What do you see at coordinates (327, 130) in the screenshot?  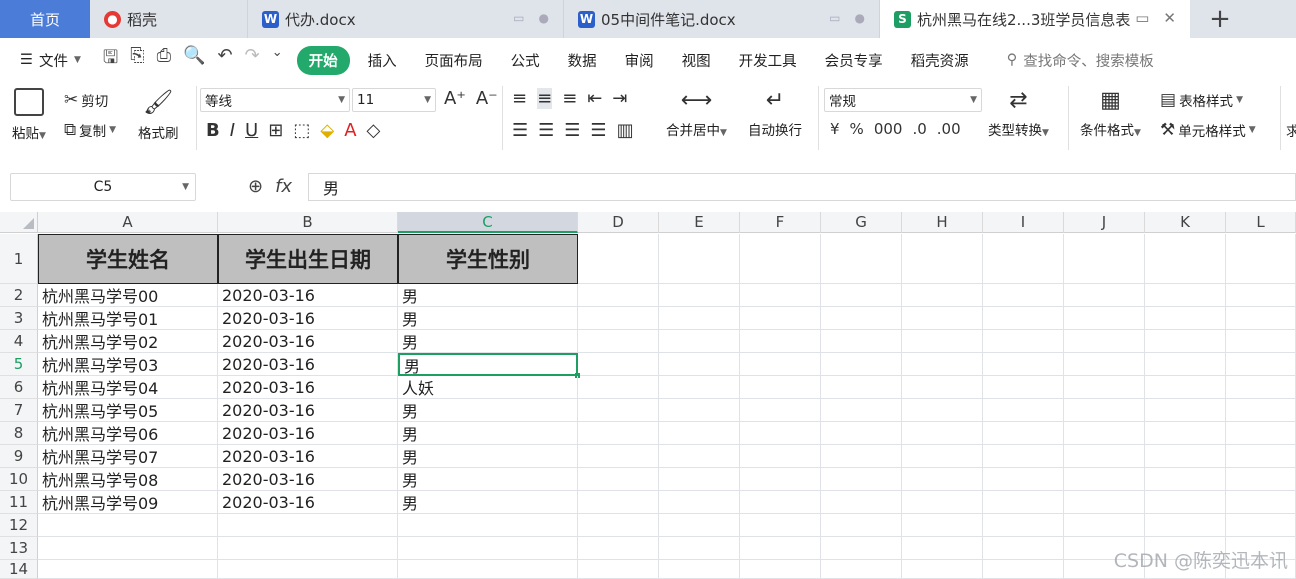 I see `highlight-icon: ⬙` at bounding box center [327, 130].